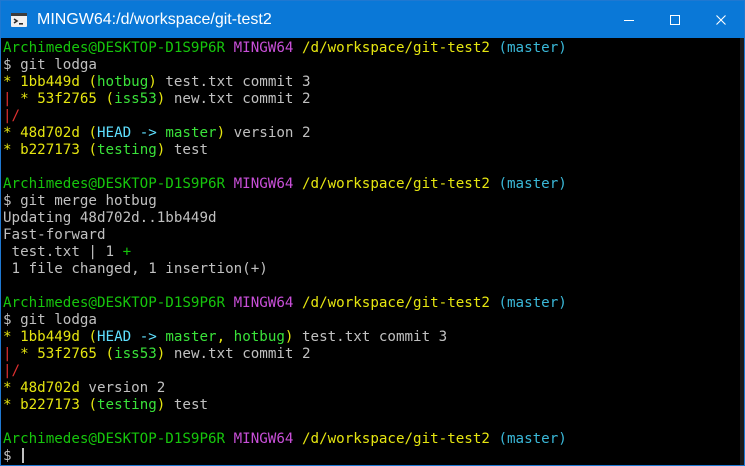 Image resolution: width=745 pixels, height=466 pixels. Describe the element at coordinates (127, 252) in the screenshot. I see `terminal-text: +` at that location.